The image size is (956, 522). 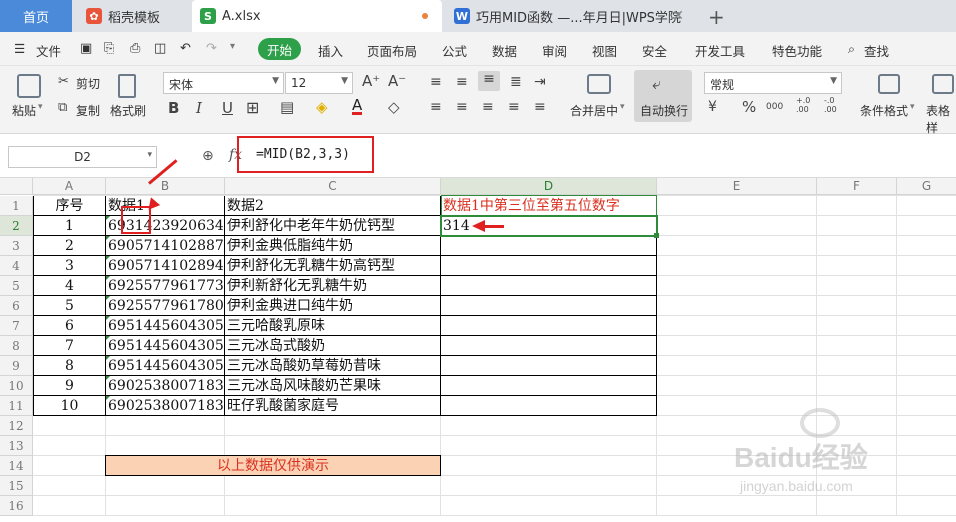 I want to click on table-style-button: 表格样, so click(x=941, y=119).